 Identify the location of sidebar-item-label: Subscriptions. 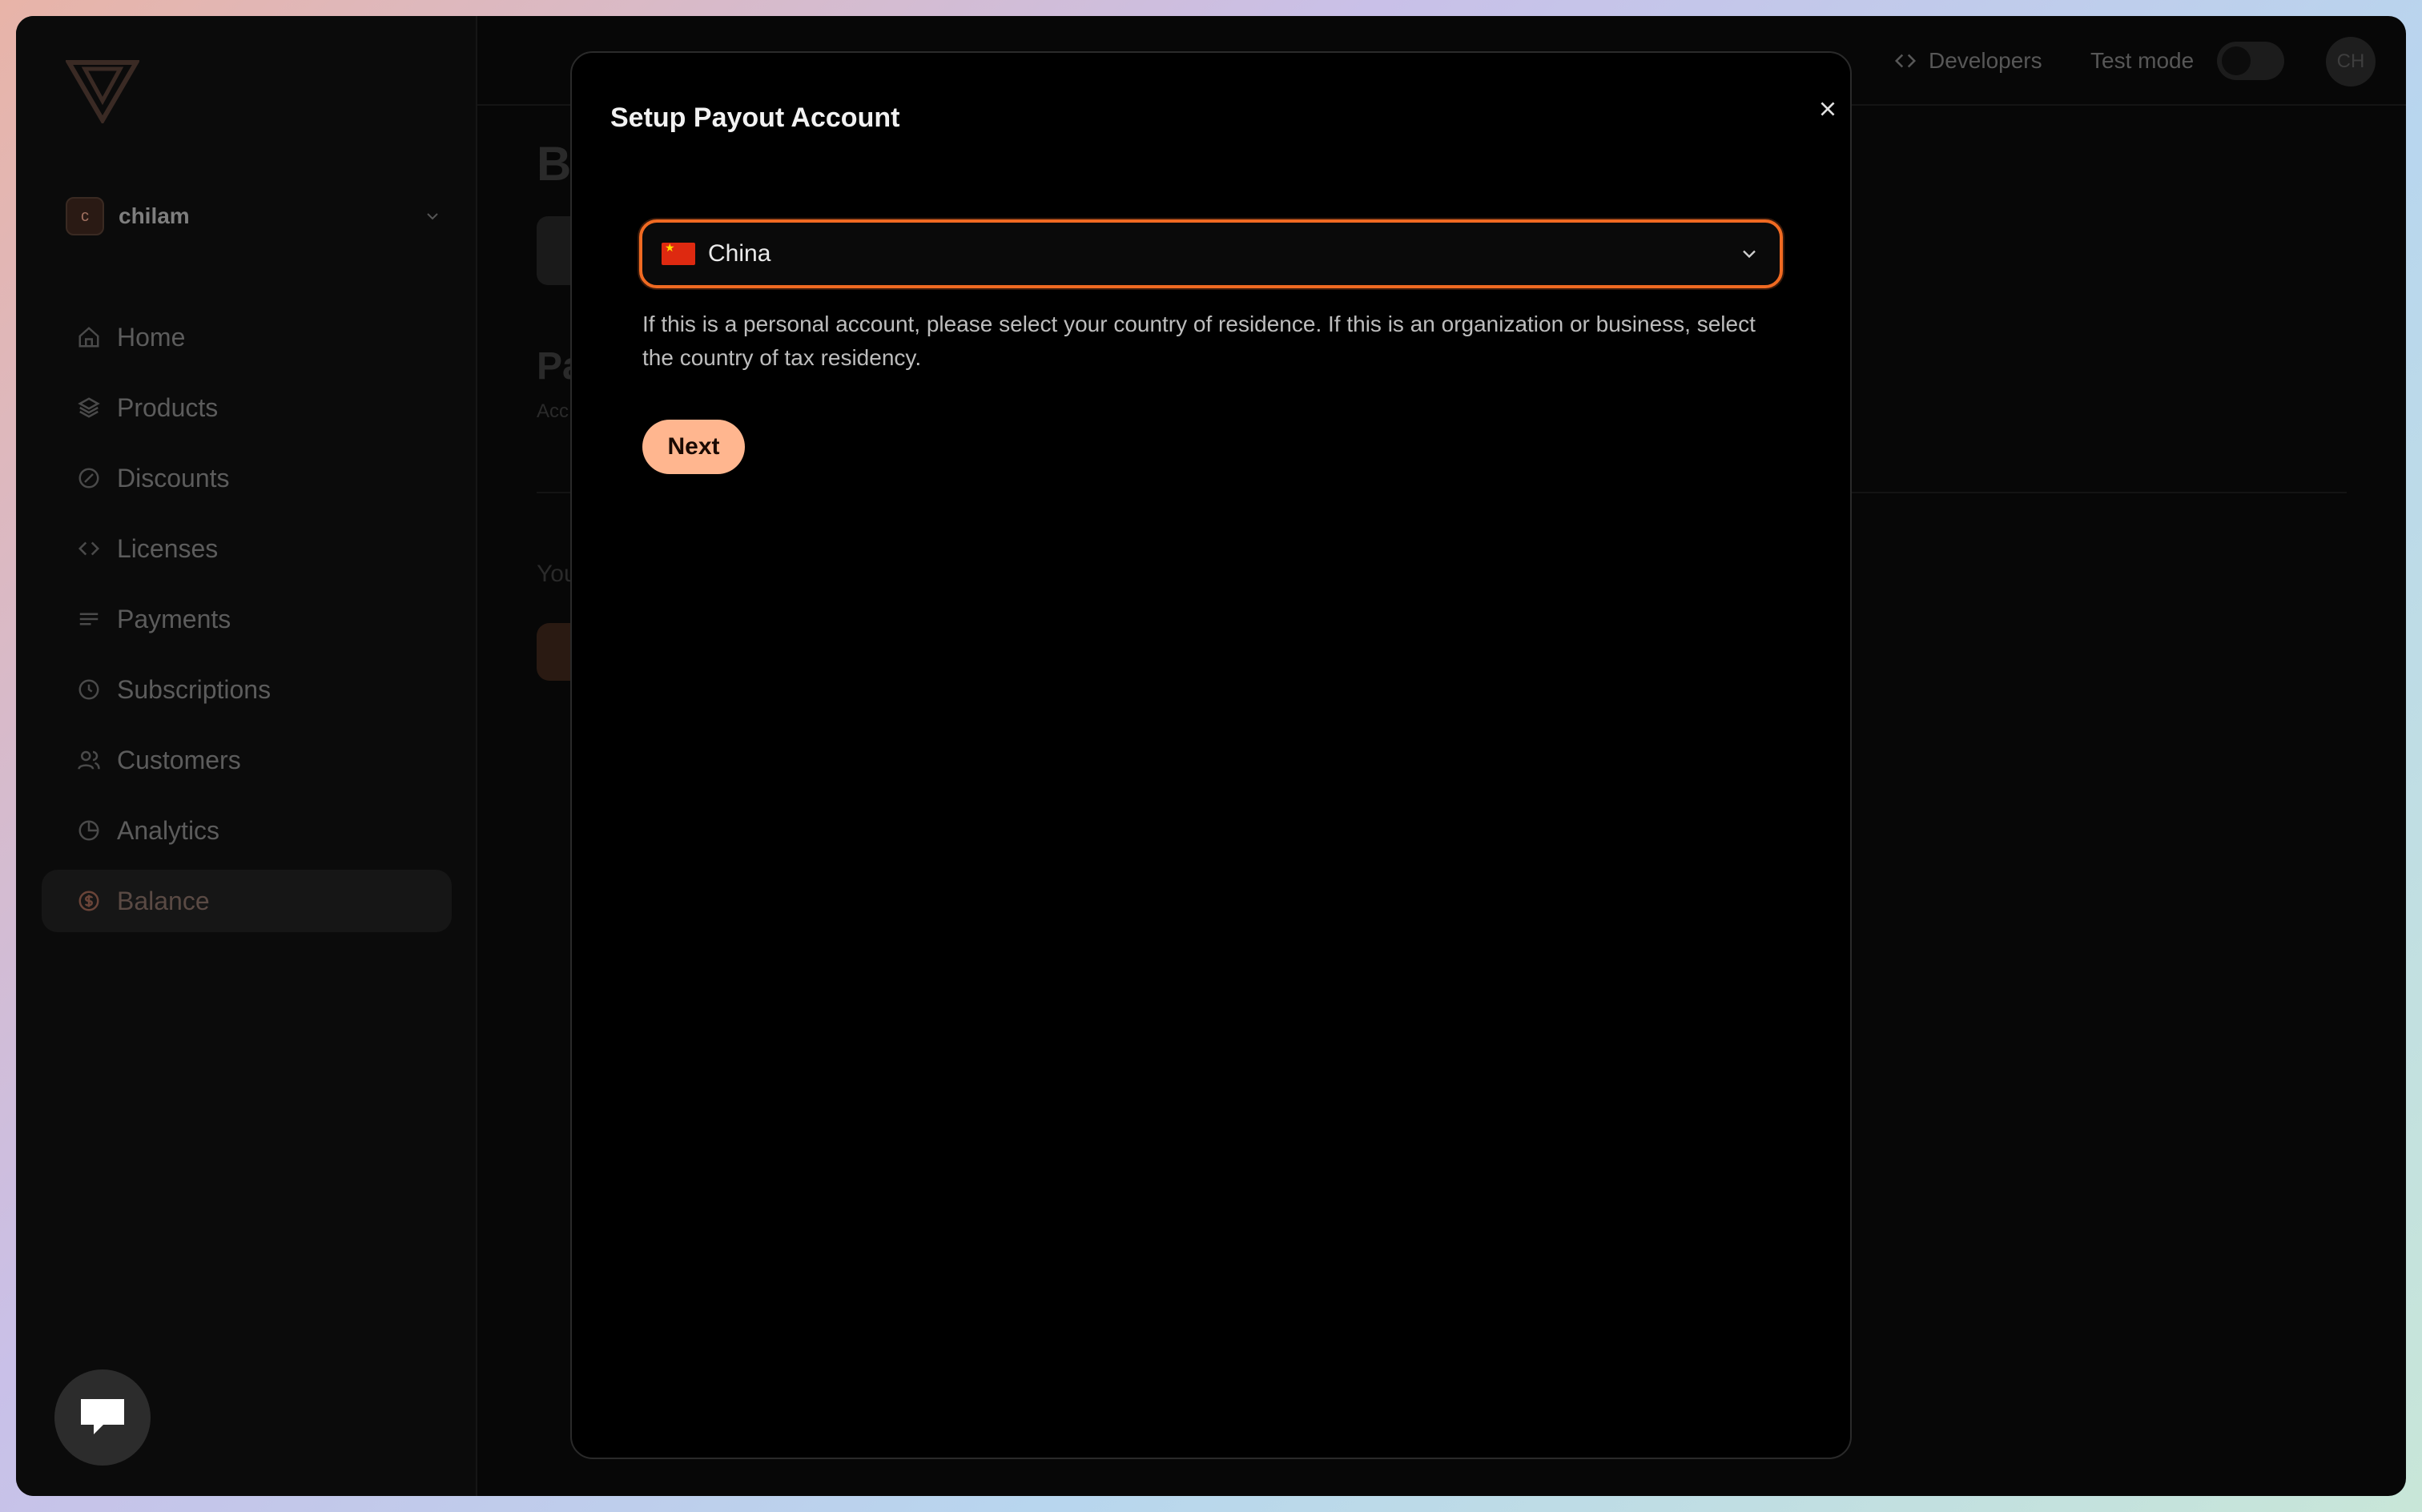
(194, 689).